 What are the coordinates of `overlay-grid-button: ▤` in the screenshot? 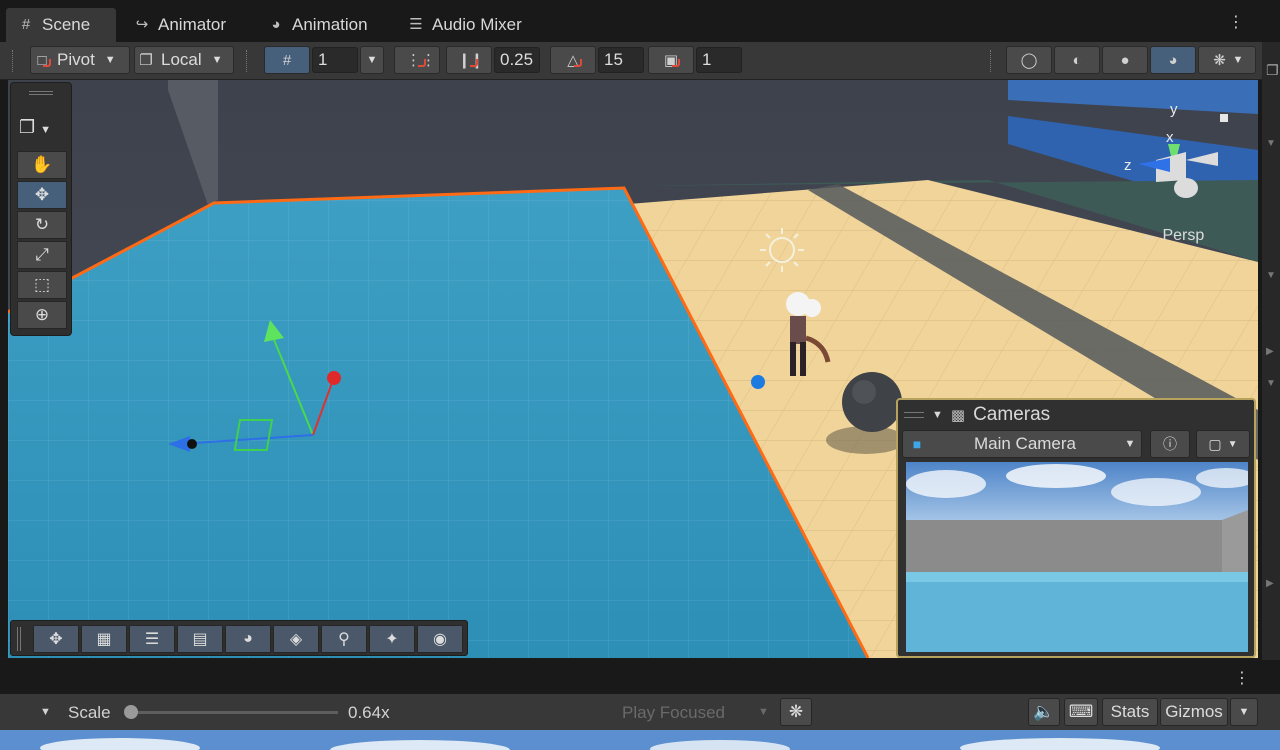 It's located at (200, 639).